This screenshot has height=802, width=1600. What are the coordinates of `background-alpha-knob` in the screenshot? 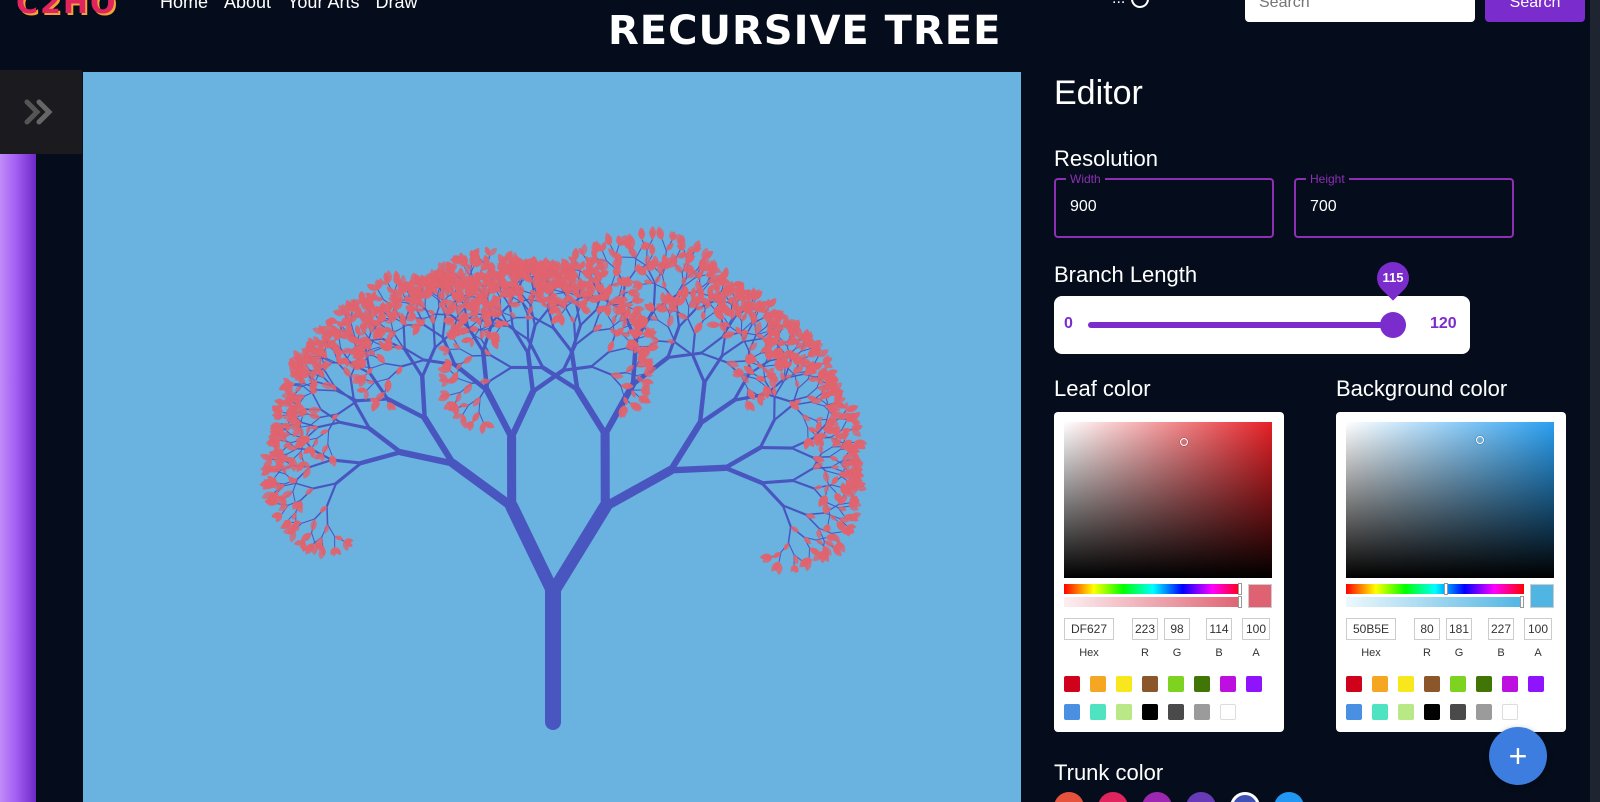 It's located at (1522, 602).